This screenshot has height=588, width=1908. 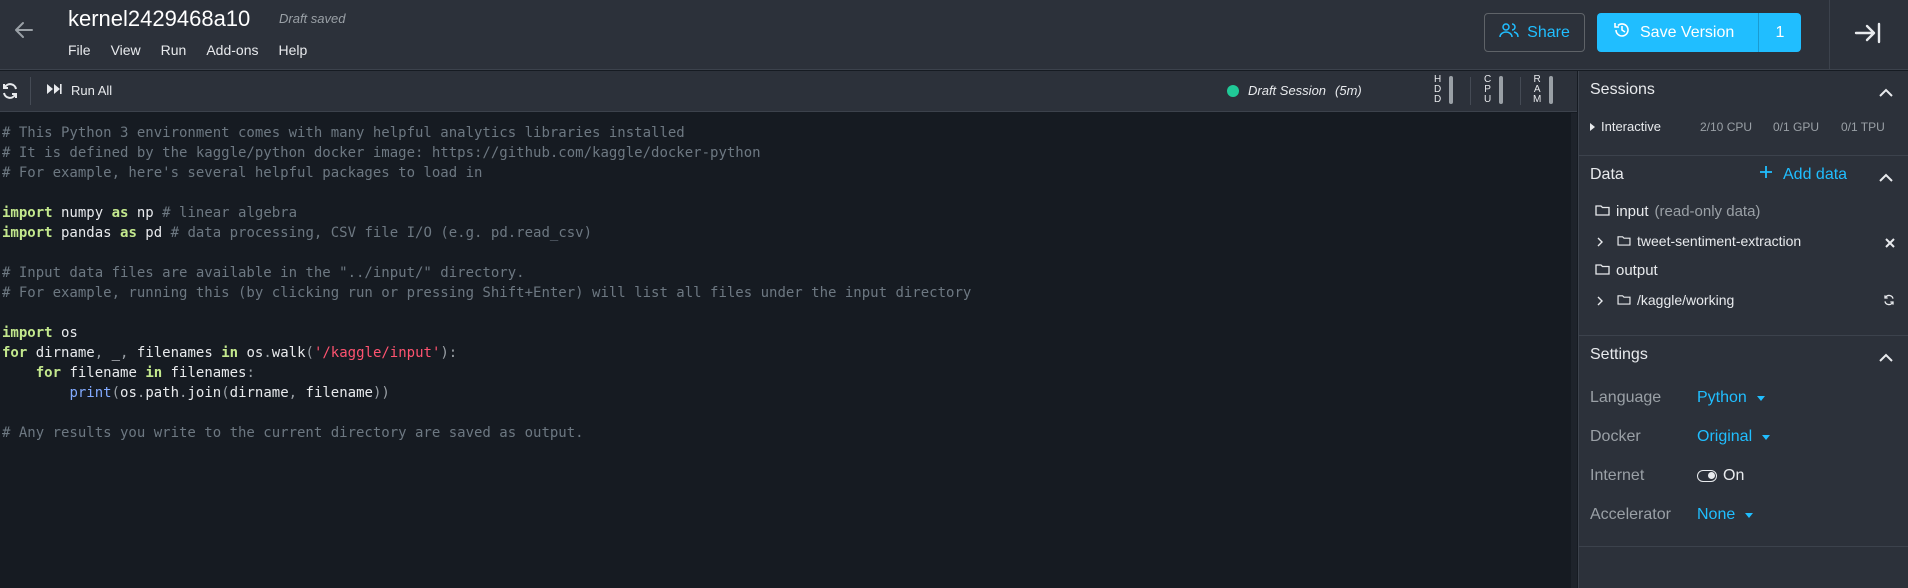 I want to click on session-name: Interactive, so click(x=1631, y=126).